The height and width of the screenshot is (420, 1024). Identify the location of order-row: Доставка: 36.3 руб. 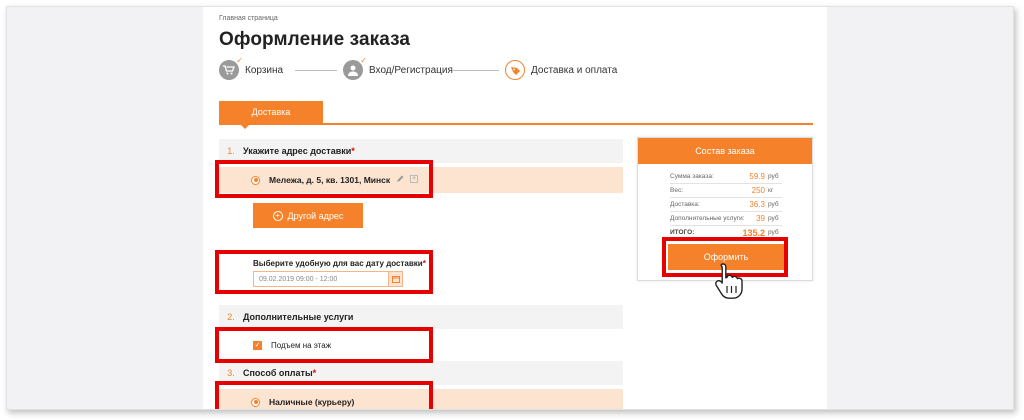
(726, 205).